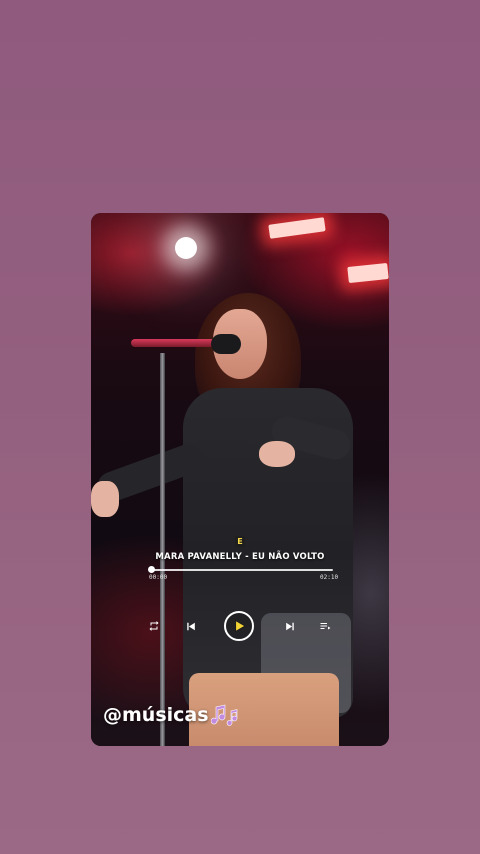 This screenshot has height=854, width=480. What do you see at coordinates (240, 557) in the screenshot?
I see `track-title: MARA PAVANELLY - EU NÃO VOLTO` at bounding box center [240, 557].